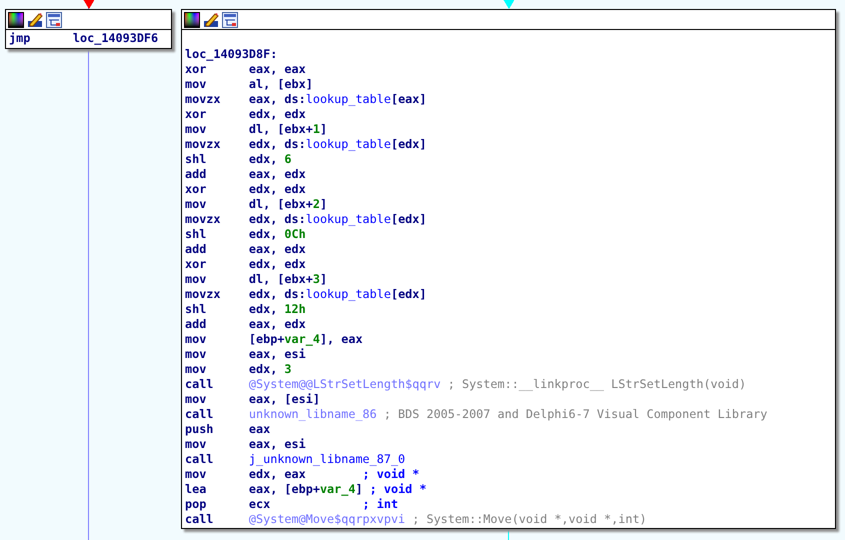 The height and width of the screenshot is (540, 845). Describe the element at coordinates (306, 99) in the screenshot. I see `code-line: movzx eax, ds:lookup_table[eax]` at that location.